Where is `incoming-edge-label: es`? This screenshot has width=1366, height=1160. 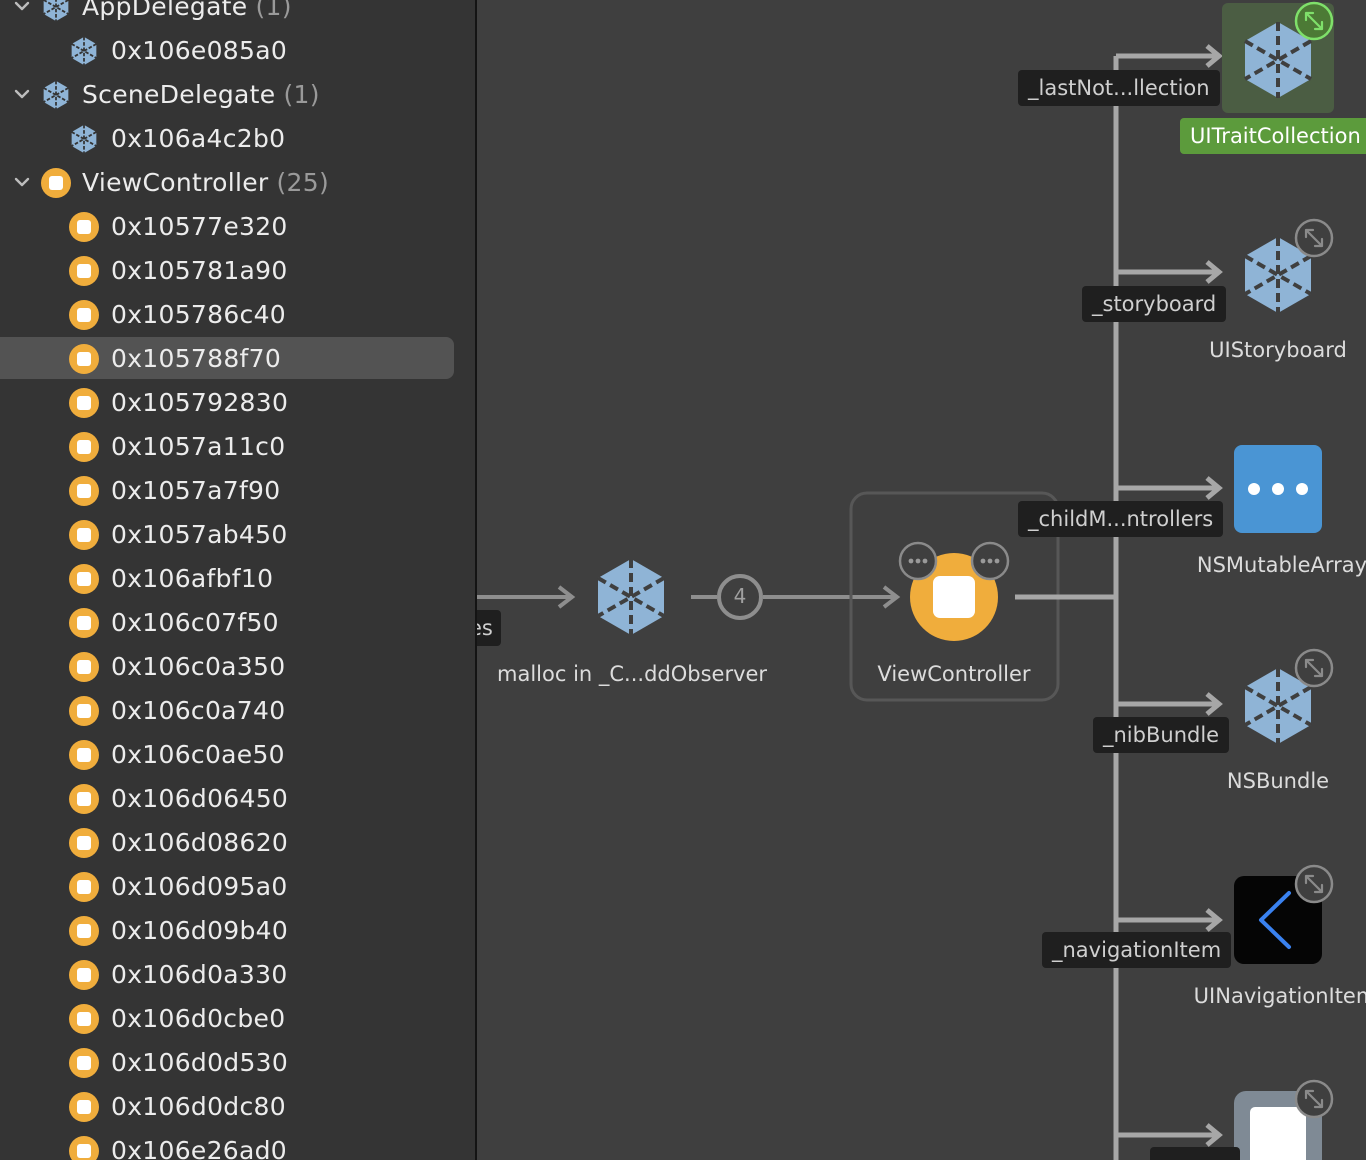
incoming-edge-label: es is located at coordinates (489, 628).